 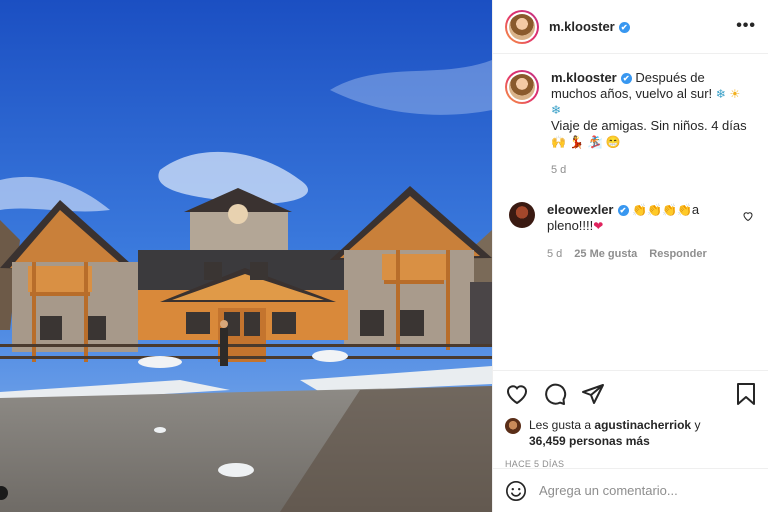 I want to click on likes-suffix: y, so click(x=697, y=425).